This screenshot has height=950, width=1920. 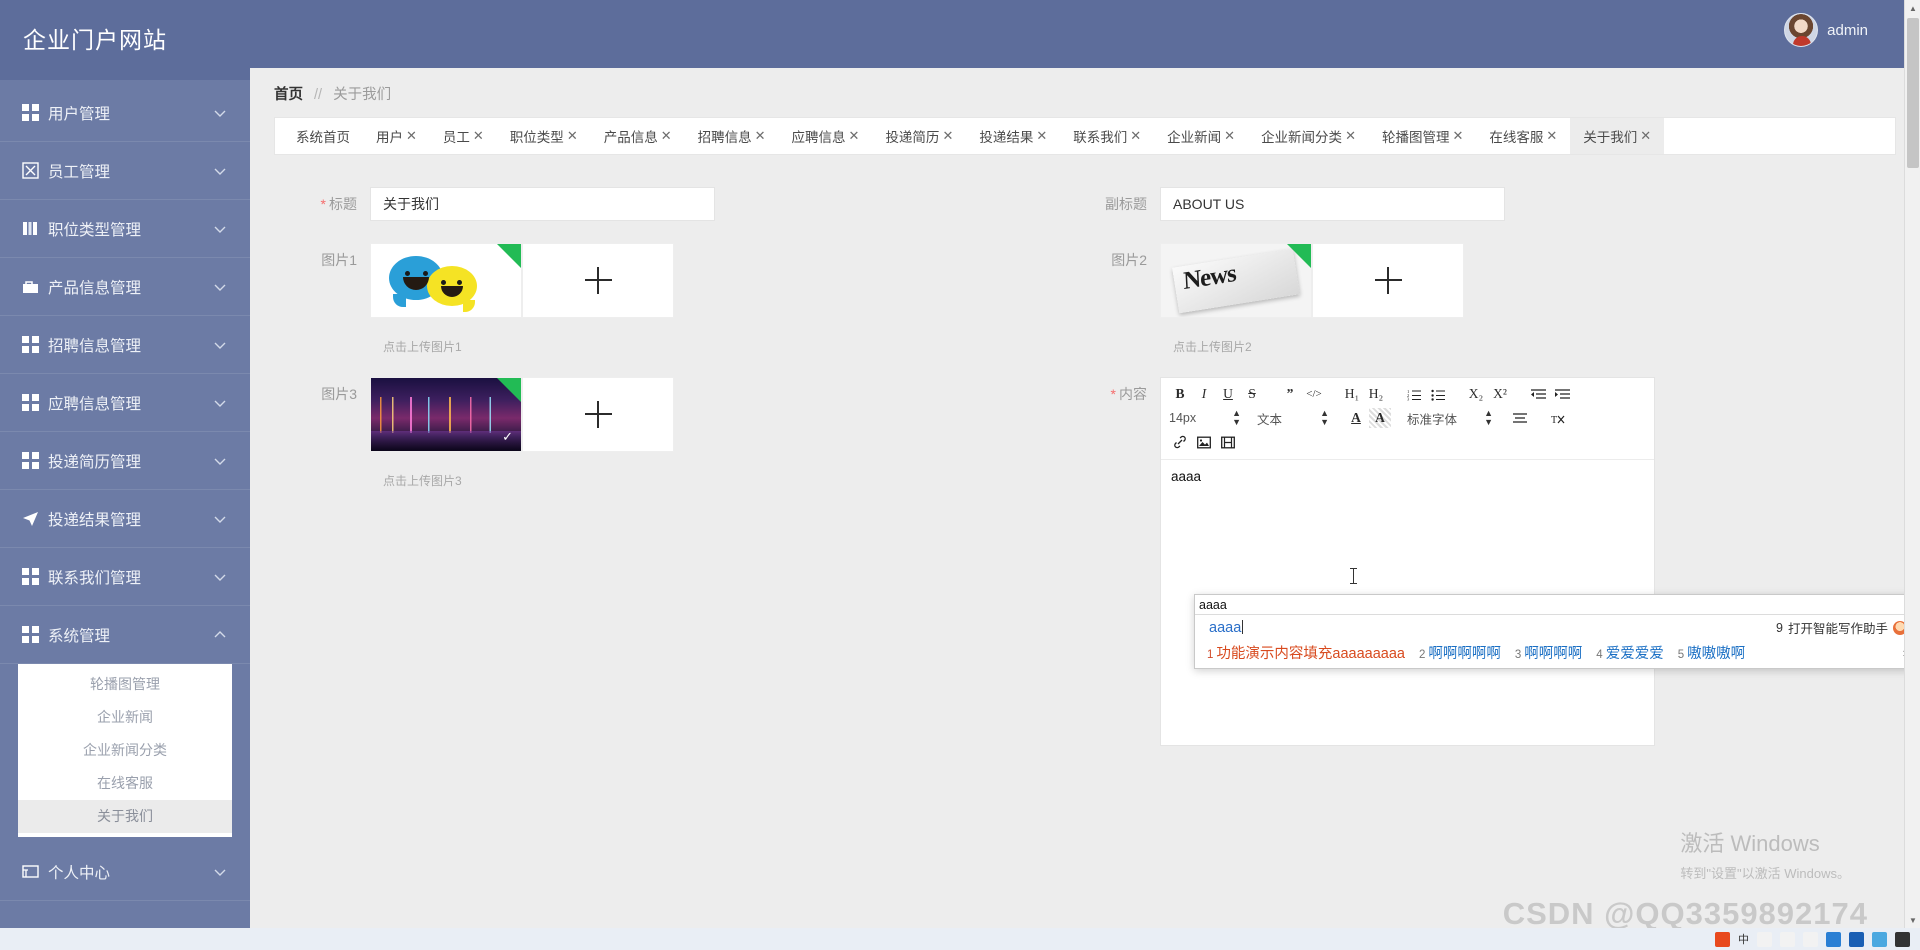 What do you see at coordinates (1376, 394) in the screenshot?
I see `heading2-button: H₂` at bounding box center [1376, 394].